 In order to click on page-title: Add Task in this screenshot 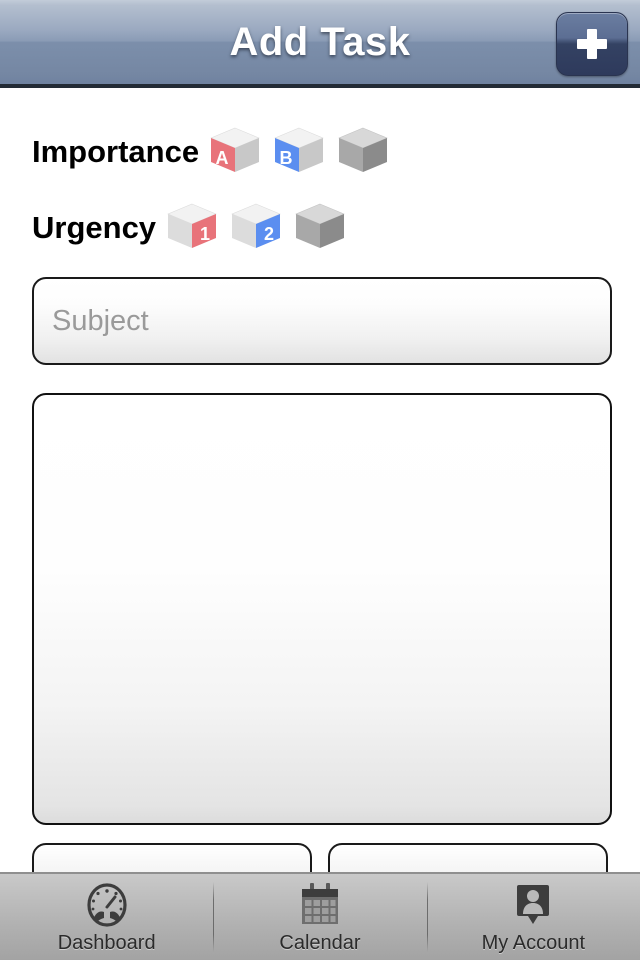, I will do `click(320, 41)`.